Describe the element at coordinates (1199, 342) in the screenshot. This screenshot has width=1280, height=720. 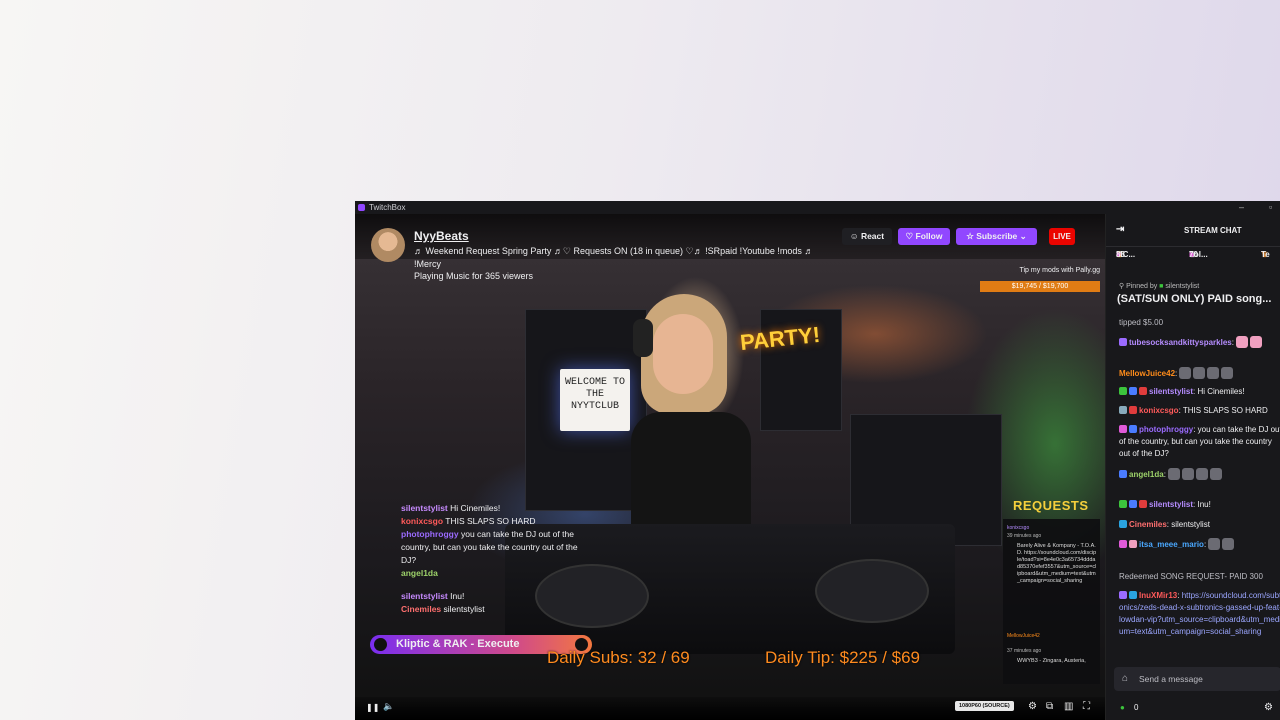
I see `chat-message: tubesocksandkittysparkles:` at that location.